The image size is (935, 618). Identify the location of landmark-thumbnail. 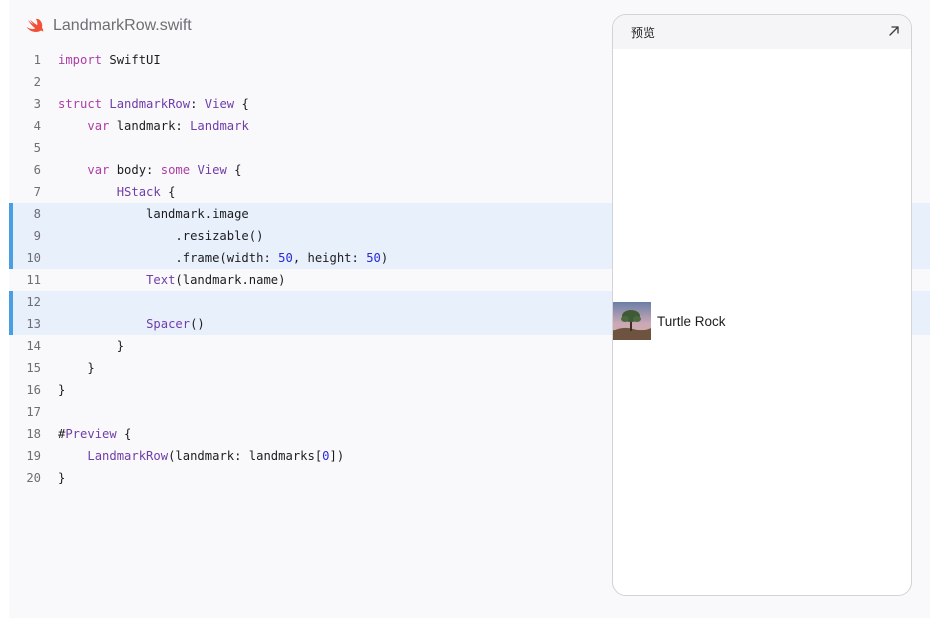
(632, 321).